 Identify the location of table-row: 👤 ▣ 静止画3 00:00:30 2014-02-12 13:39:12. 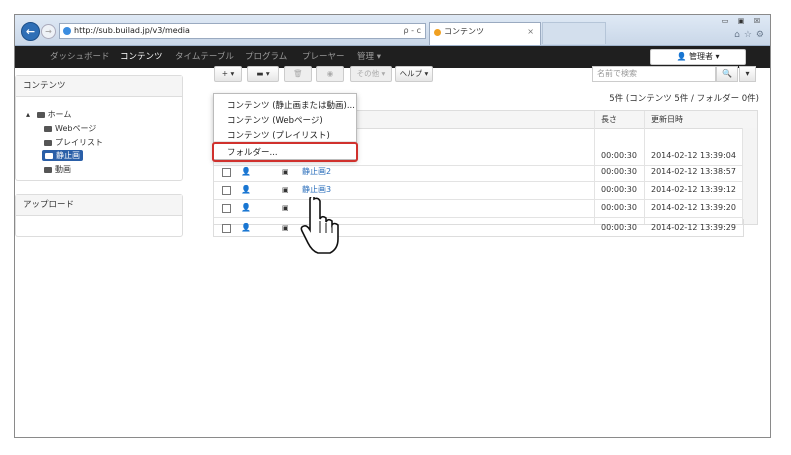
(479, 190).